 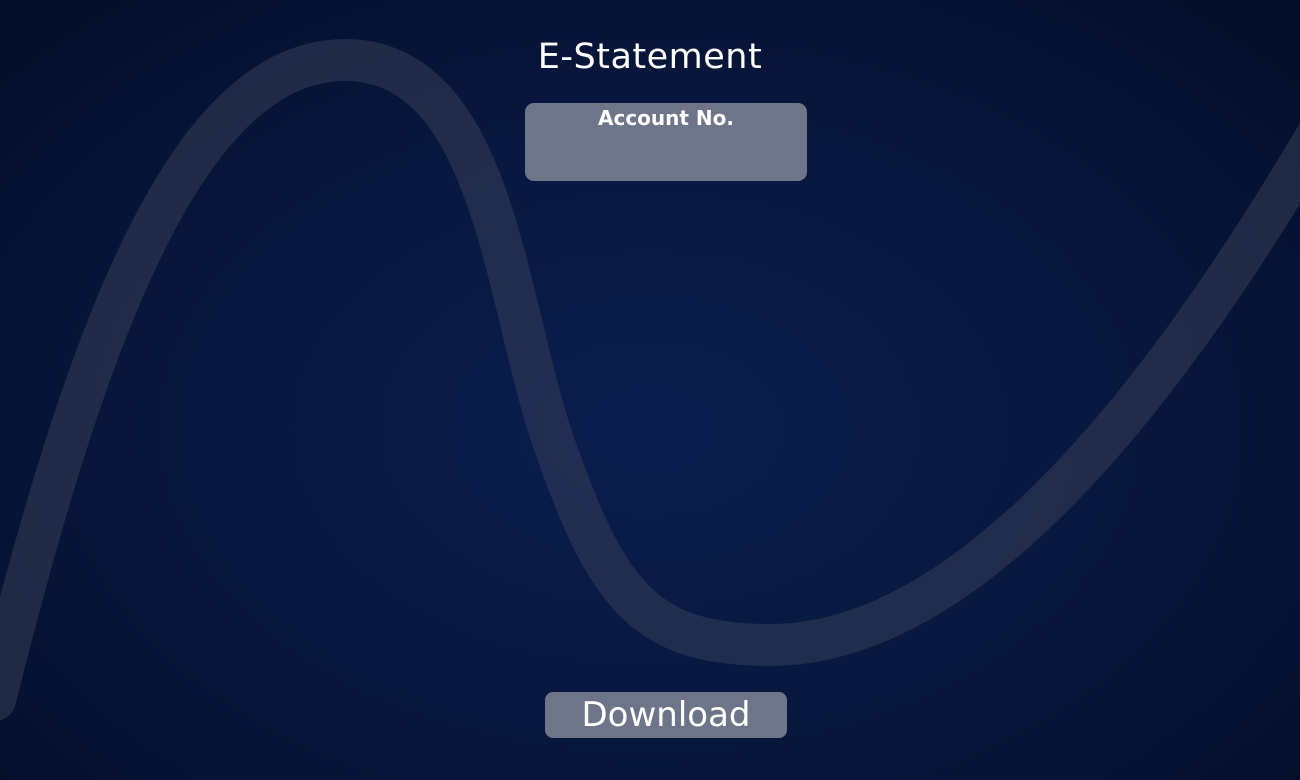 I want to click on page-title: E-Statement, so click(x=650, y=57).